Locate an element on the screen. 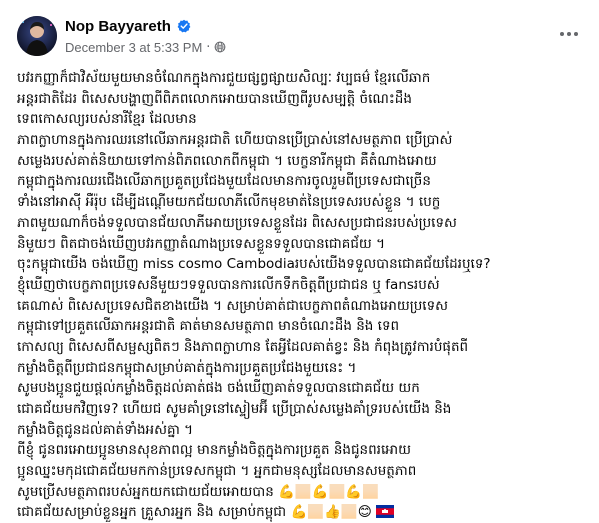  post-timestamp: December 3 at 5:33 PM is located at coordinates (133, 47).